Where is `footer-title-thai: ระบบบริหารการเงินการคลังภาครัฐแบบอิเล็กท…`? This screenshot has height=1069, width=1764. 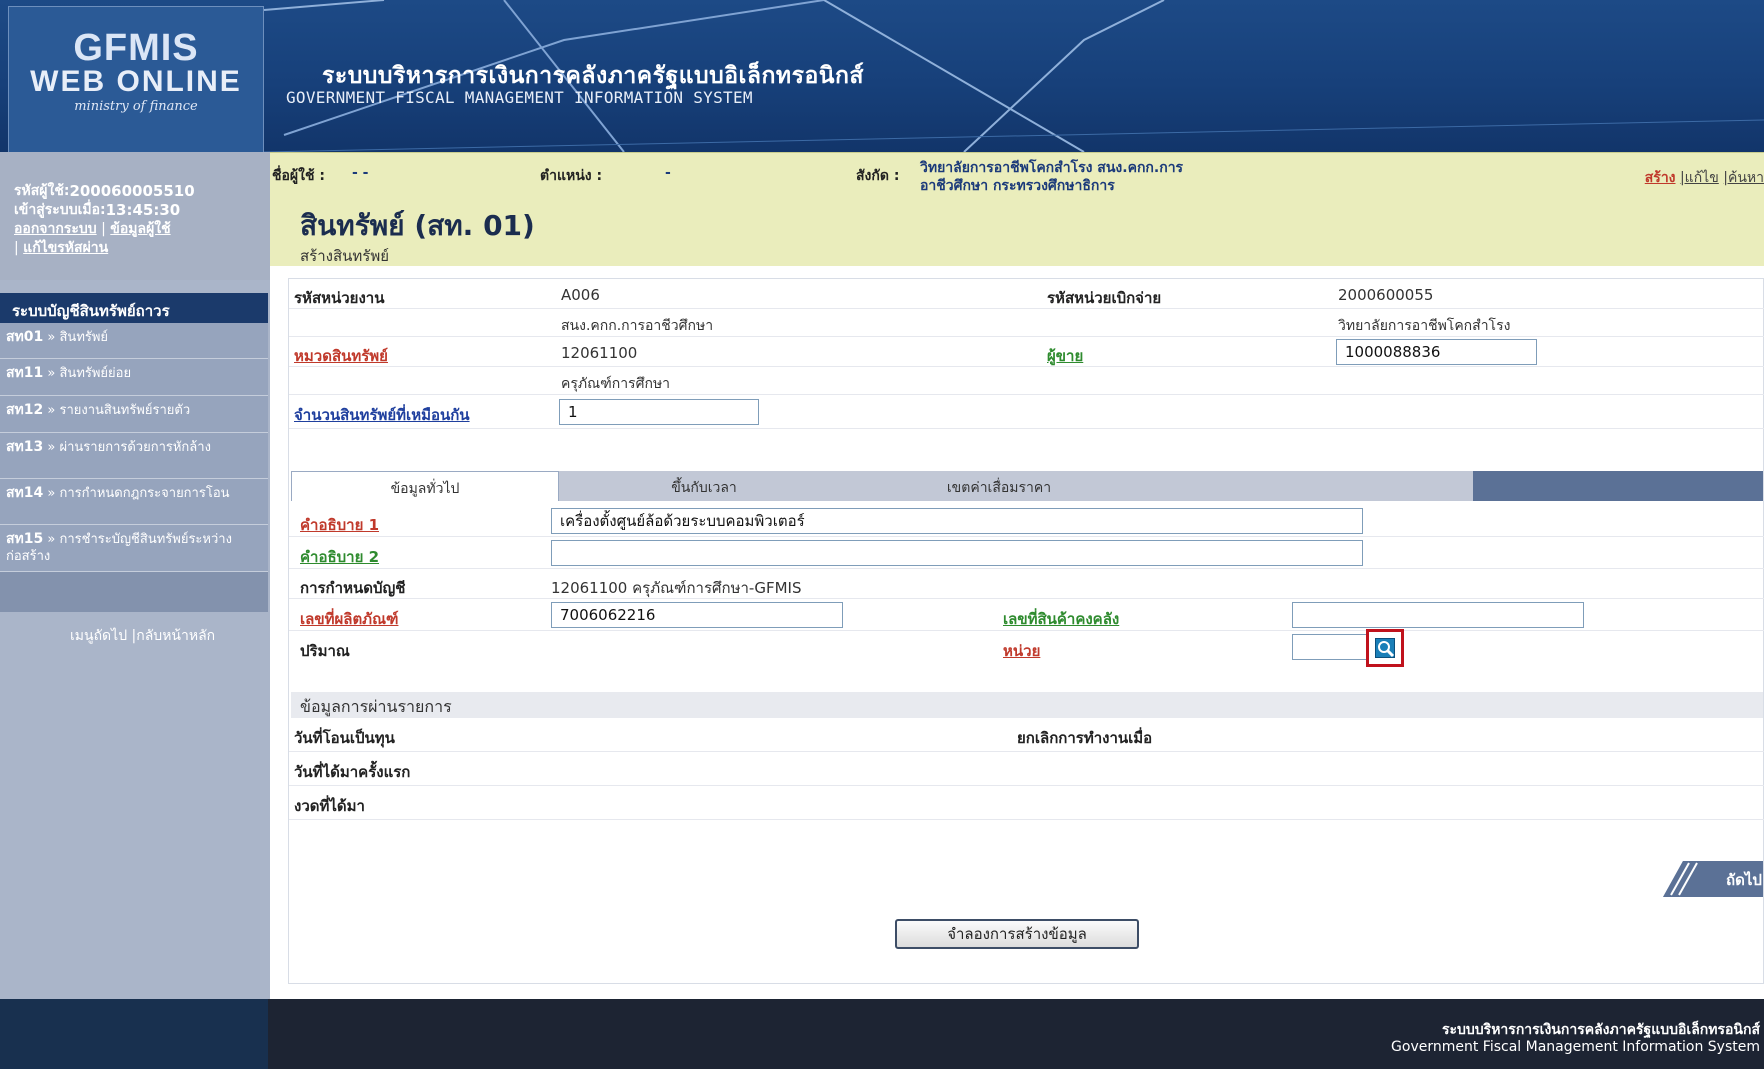 footer-title-thai: ระบบบริหารการเงินการคลังภาครัฐแบบอิเล็กท… is located at coordinates (1600, 1030).